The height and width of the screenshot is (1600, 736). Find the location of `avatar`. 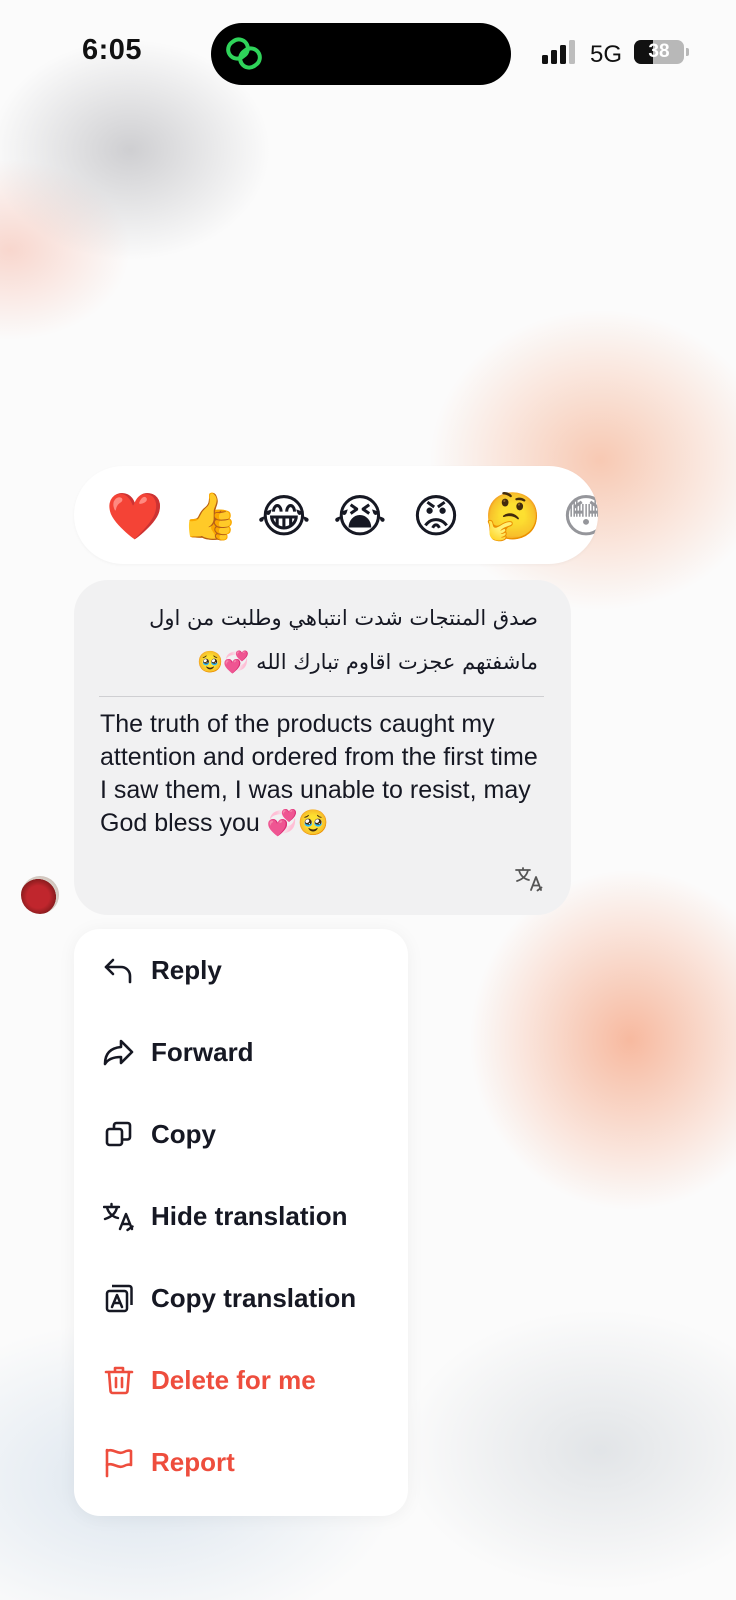

avatar is located at coordinates (40, 895).